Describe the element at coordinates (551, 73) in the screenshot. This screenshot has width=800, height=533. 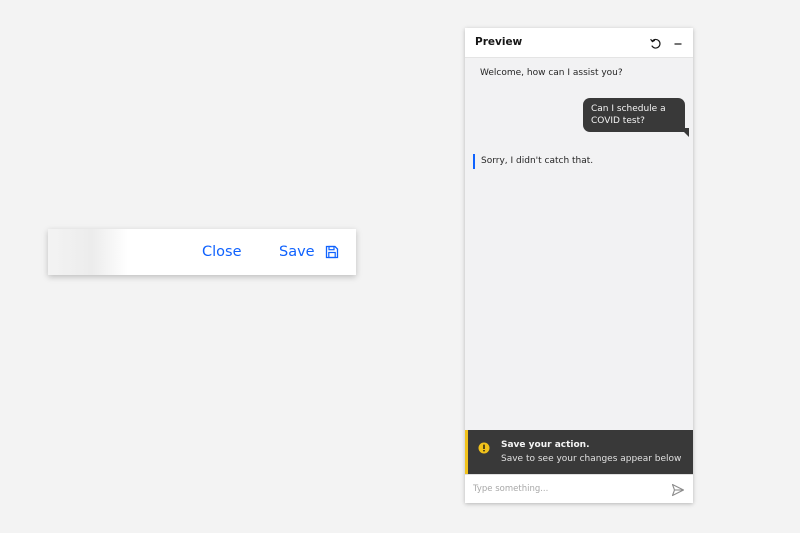
I see `bot-message-welcome: Welcome, how can I assist you?` at that location.